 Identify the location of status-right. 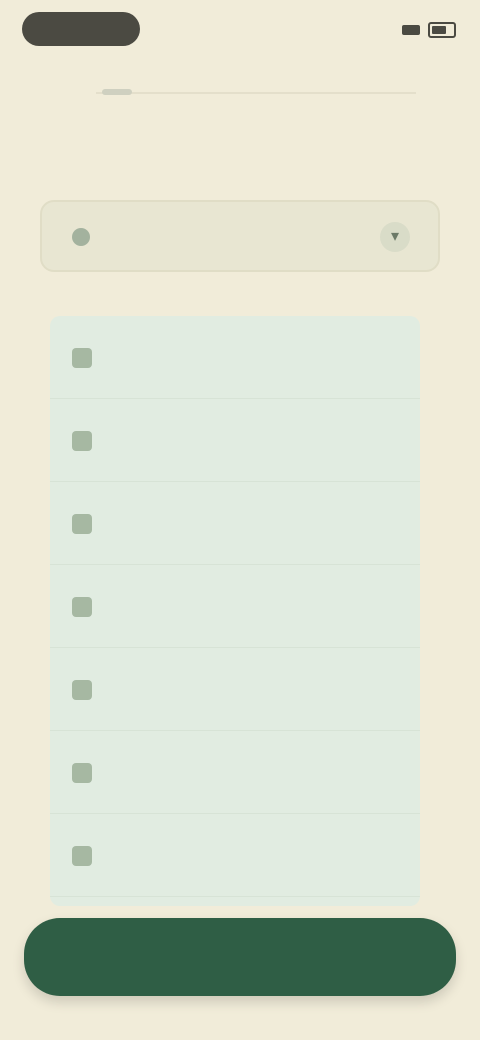
(425, 30).